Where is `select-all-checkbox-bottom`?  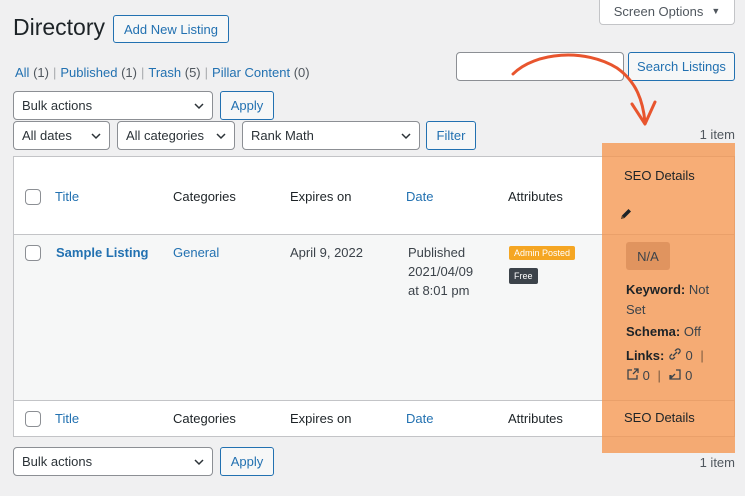
select-all-checkbox-bottom is located at coordinates (33, 419).